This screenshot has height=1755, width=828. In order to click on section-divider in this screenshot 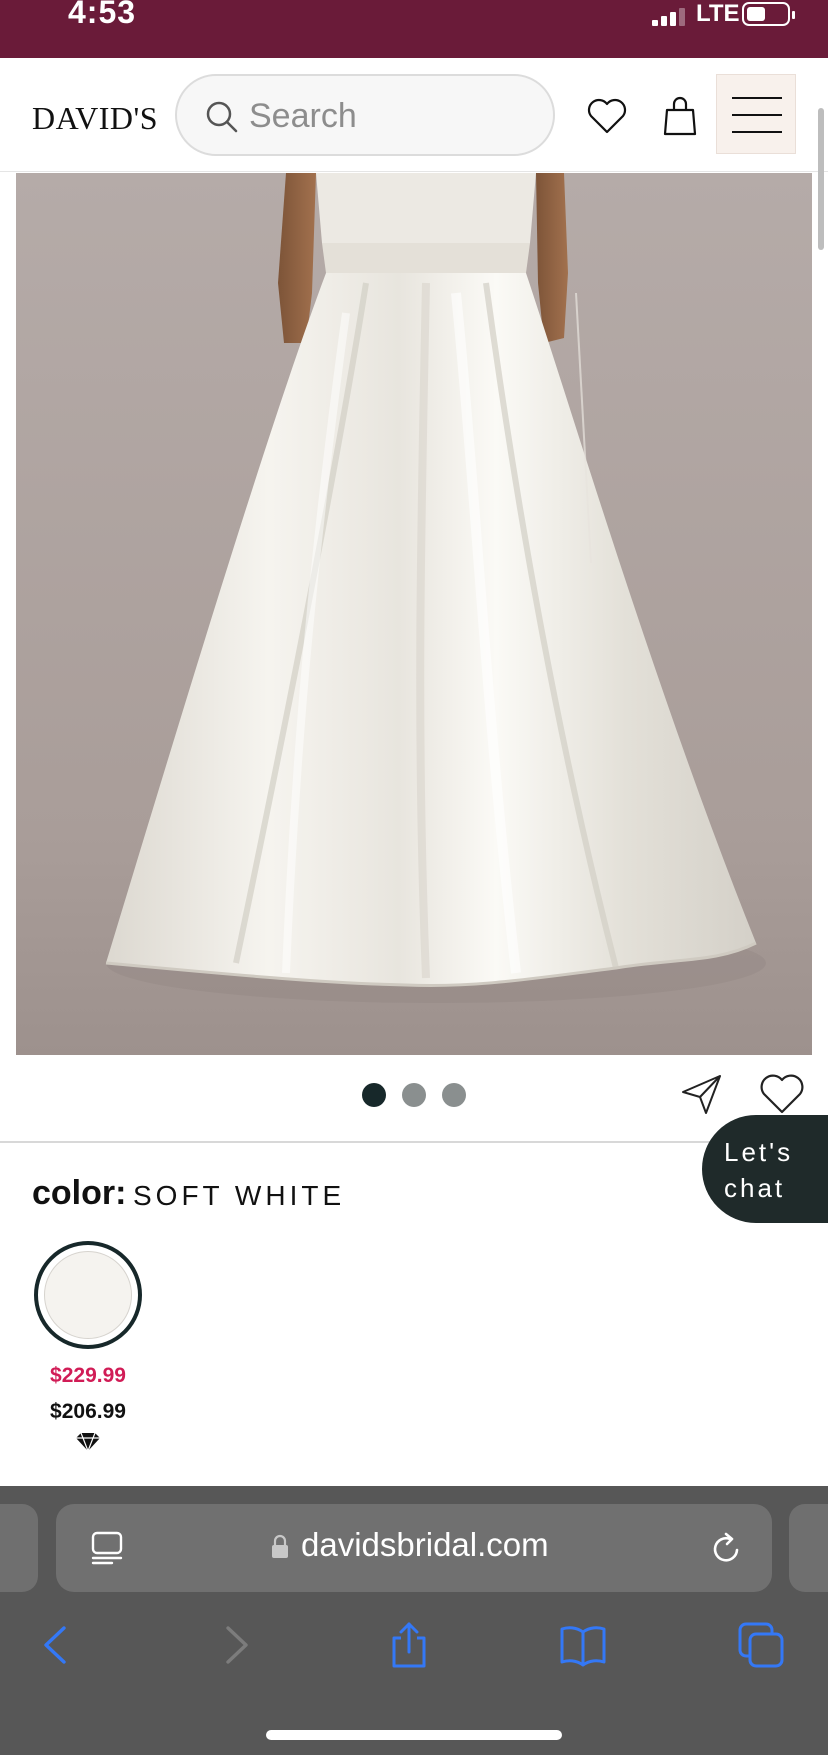, I will do `click(414, 1142)`.